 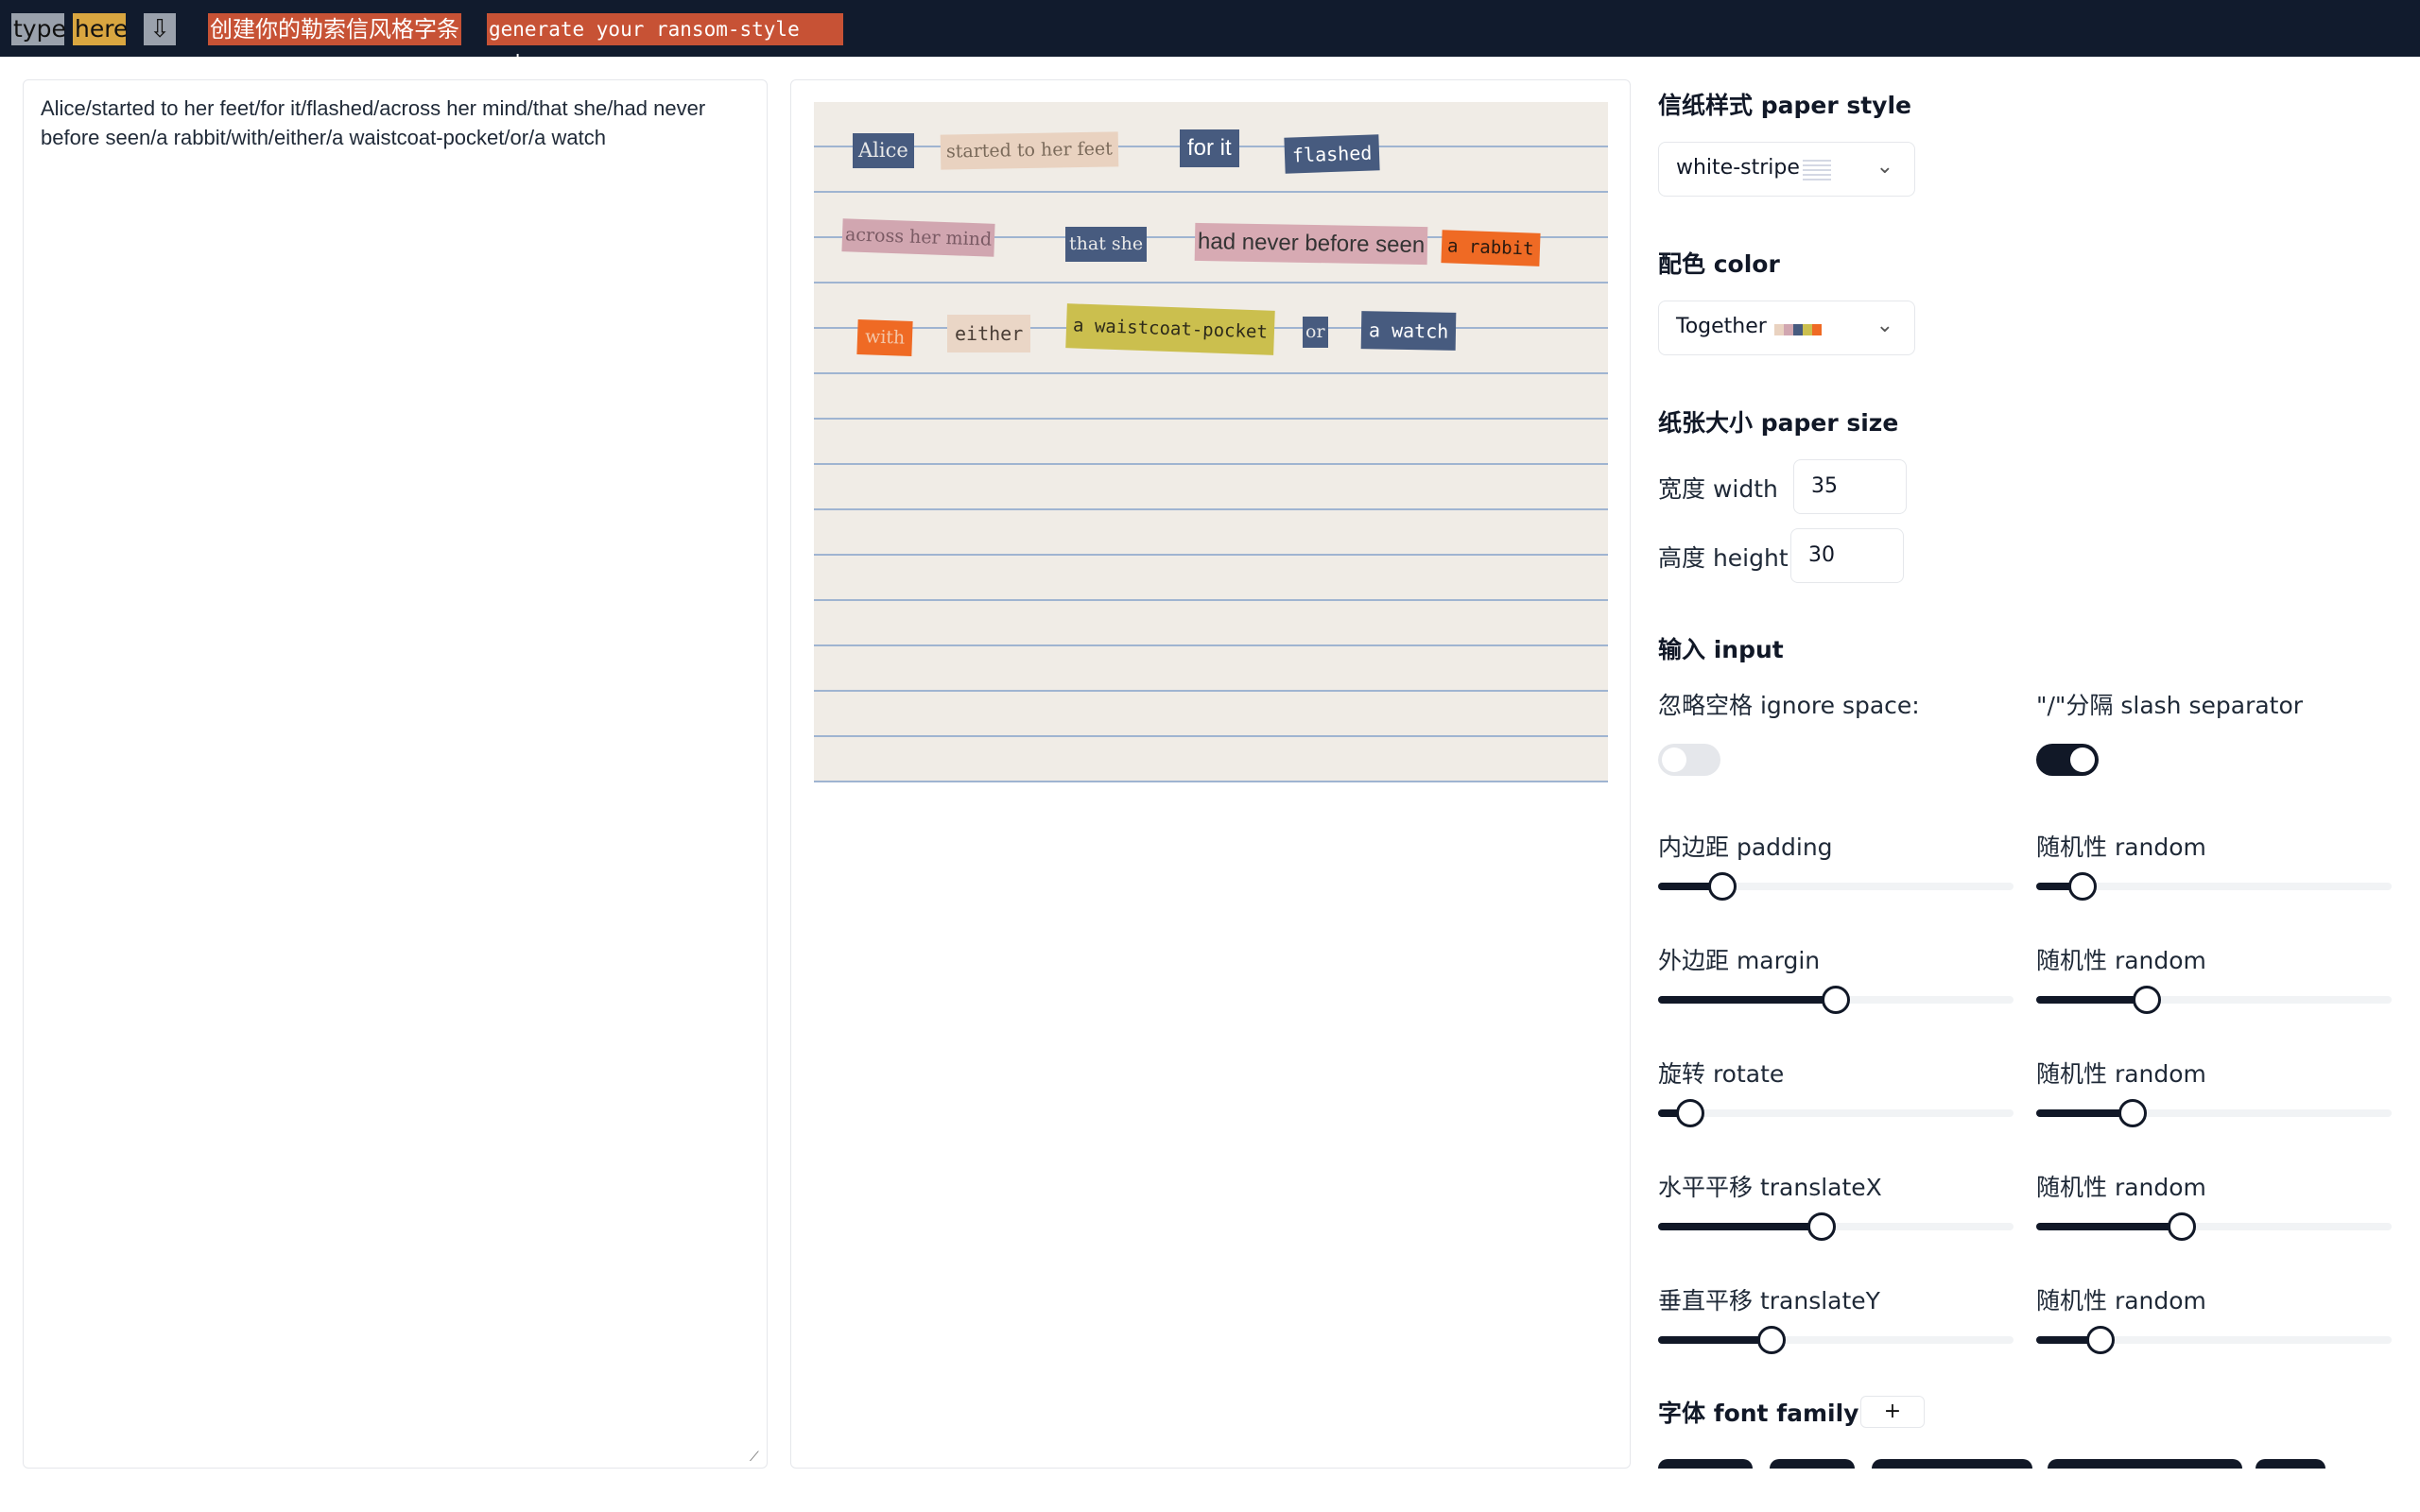 I want to click on margin-random-slider, so click(x=2214, y=999).